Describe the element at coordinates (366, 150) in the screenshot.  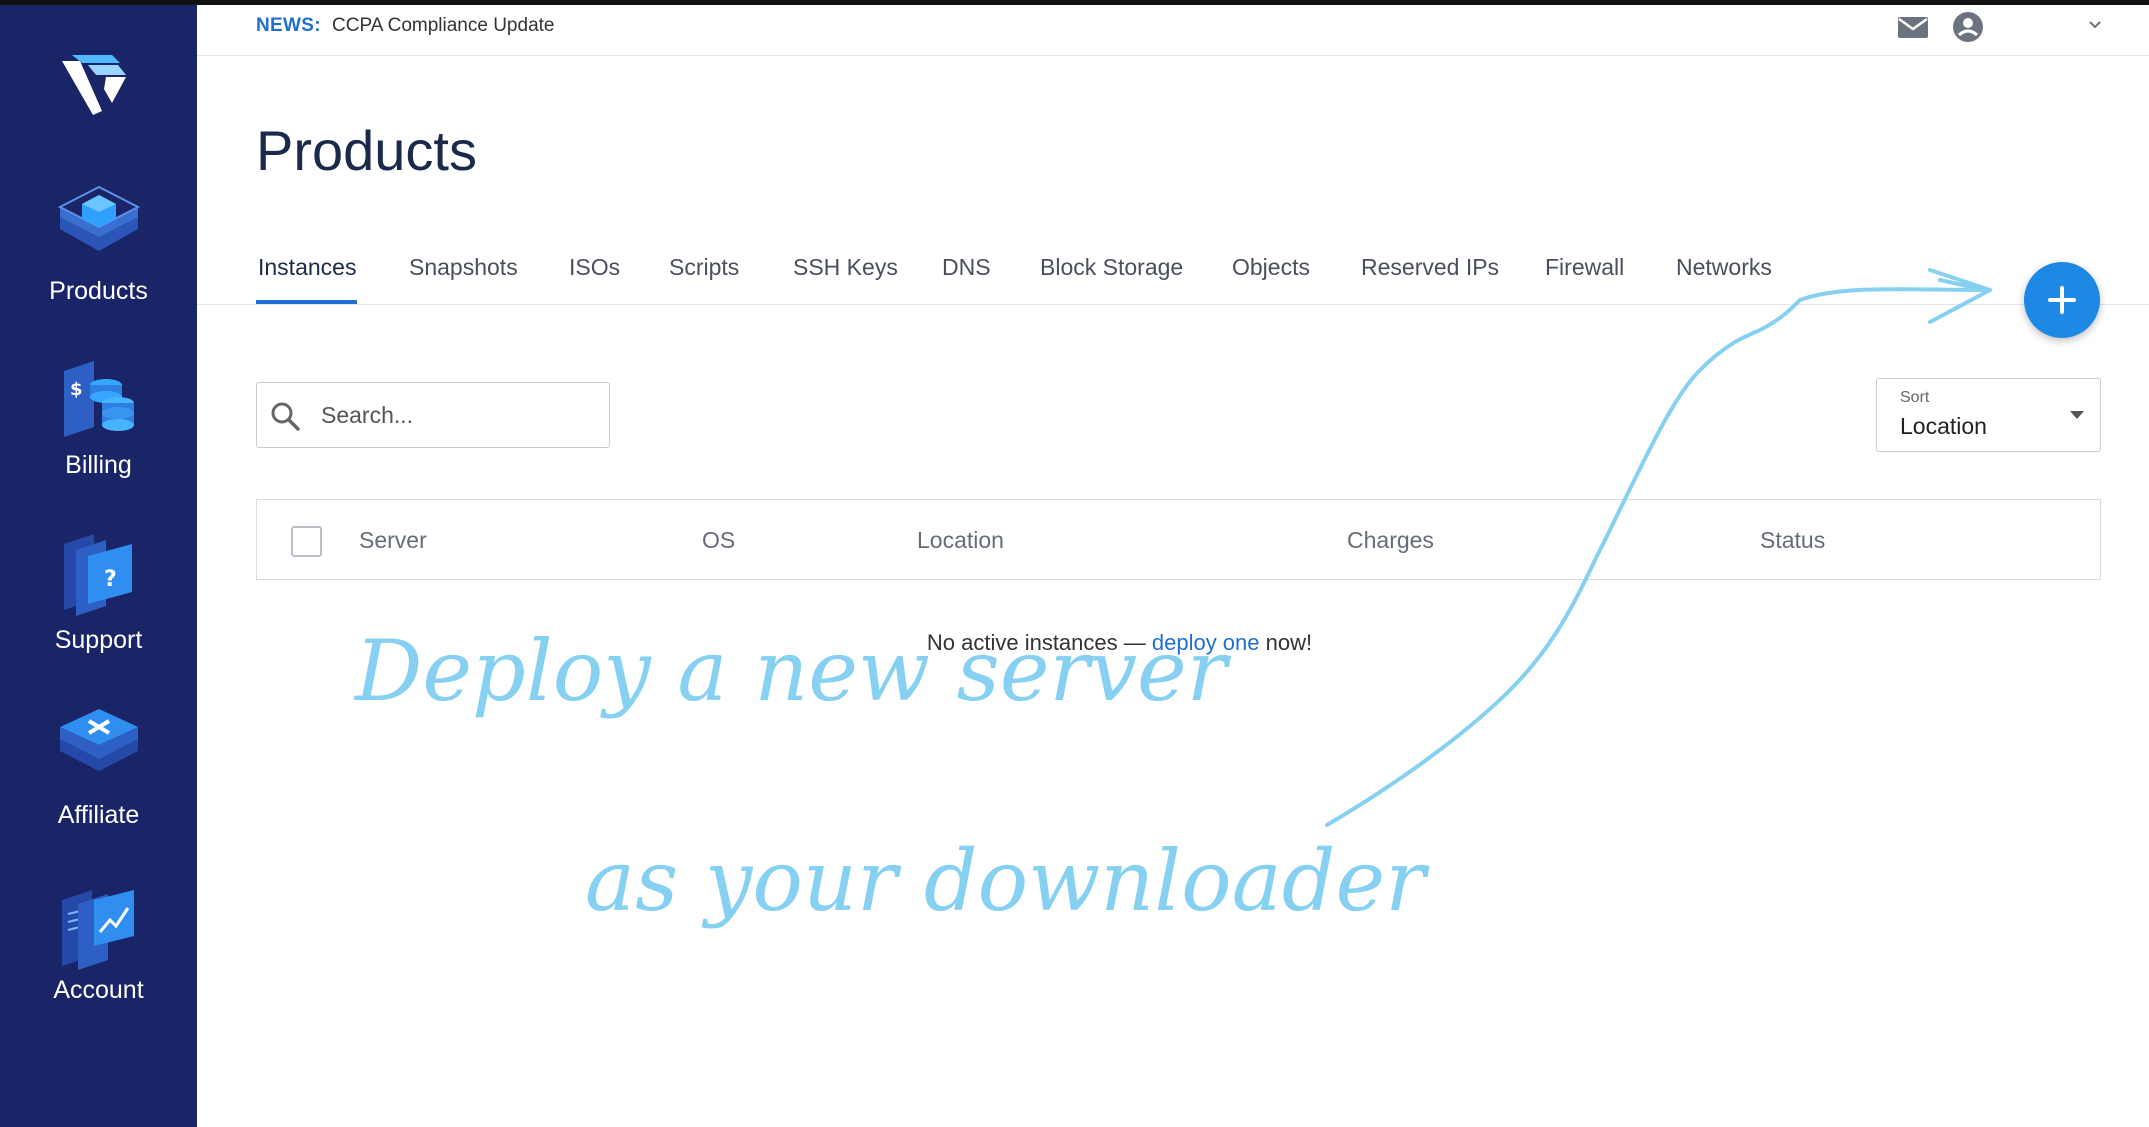
I see `page-title: Products` at that location.